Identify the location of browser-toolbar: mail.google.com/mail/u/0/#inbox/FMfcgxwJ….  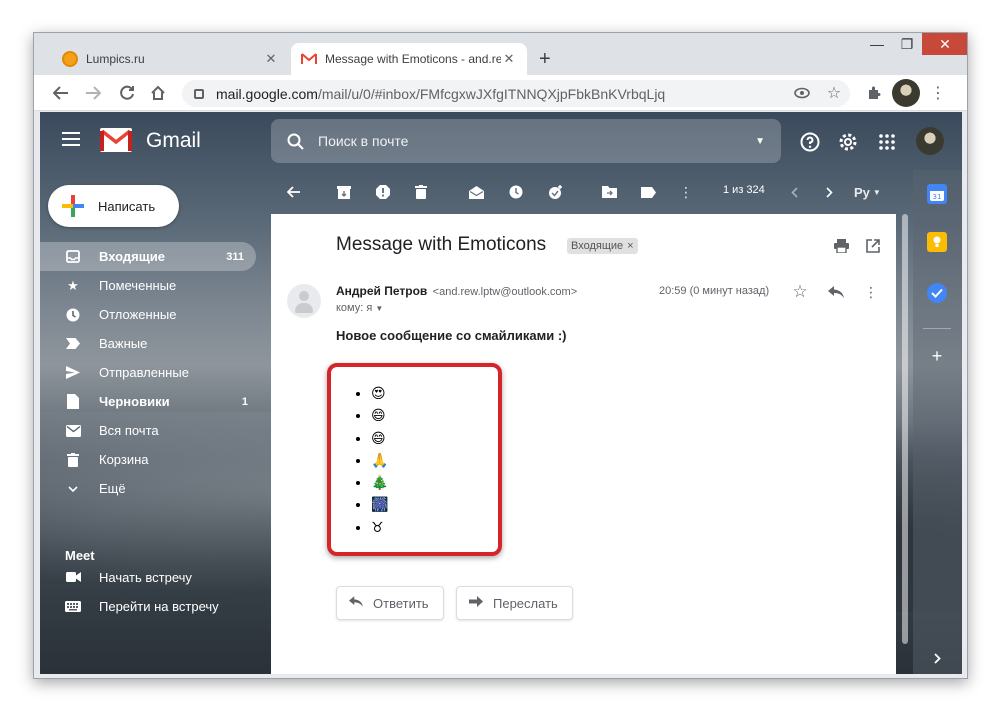
(500, 93).